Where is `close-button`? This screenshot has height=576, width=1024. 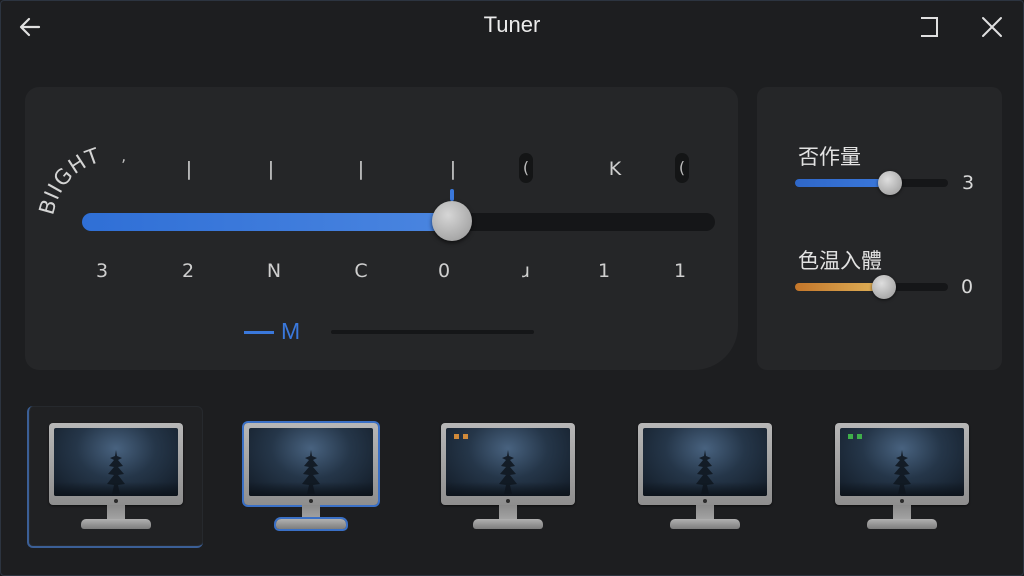
close-button is located at coordinates (992, 27).